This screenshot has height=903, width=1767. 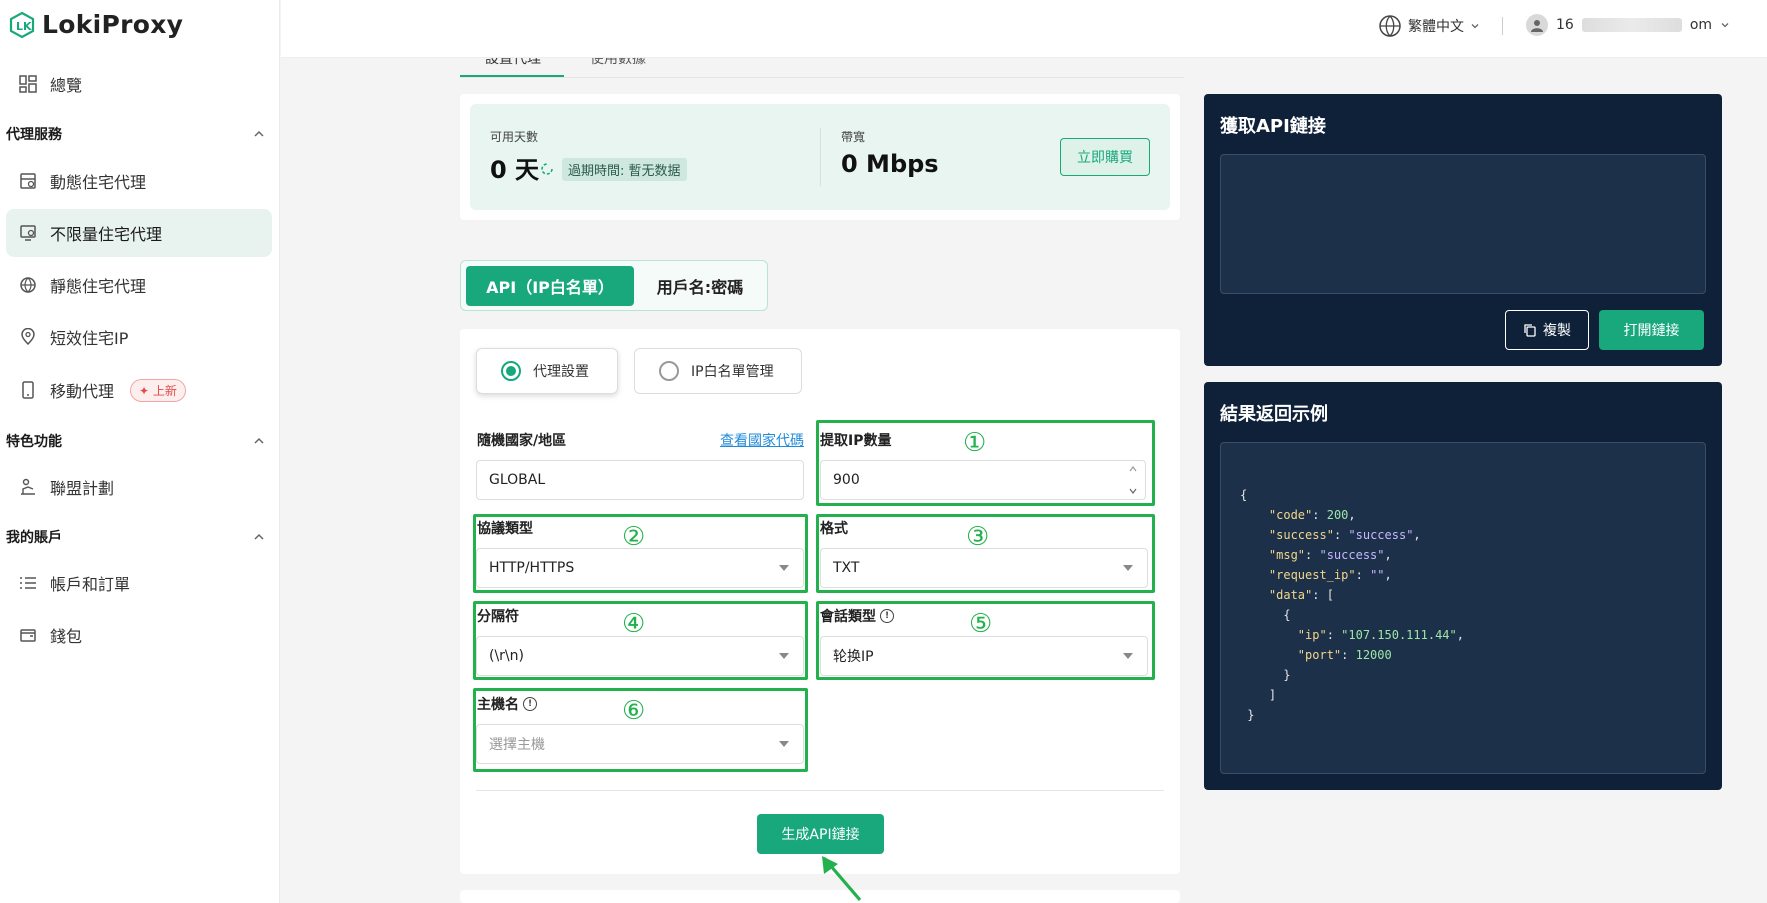 I want to click on user-menu-overlay: 16 om, so click(x=1628, y=25).